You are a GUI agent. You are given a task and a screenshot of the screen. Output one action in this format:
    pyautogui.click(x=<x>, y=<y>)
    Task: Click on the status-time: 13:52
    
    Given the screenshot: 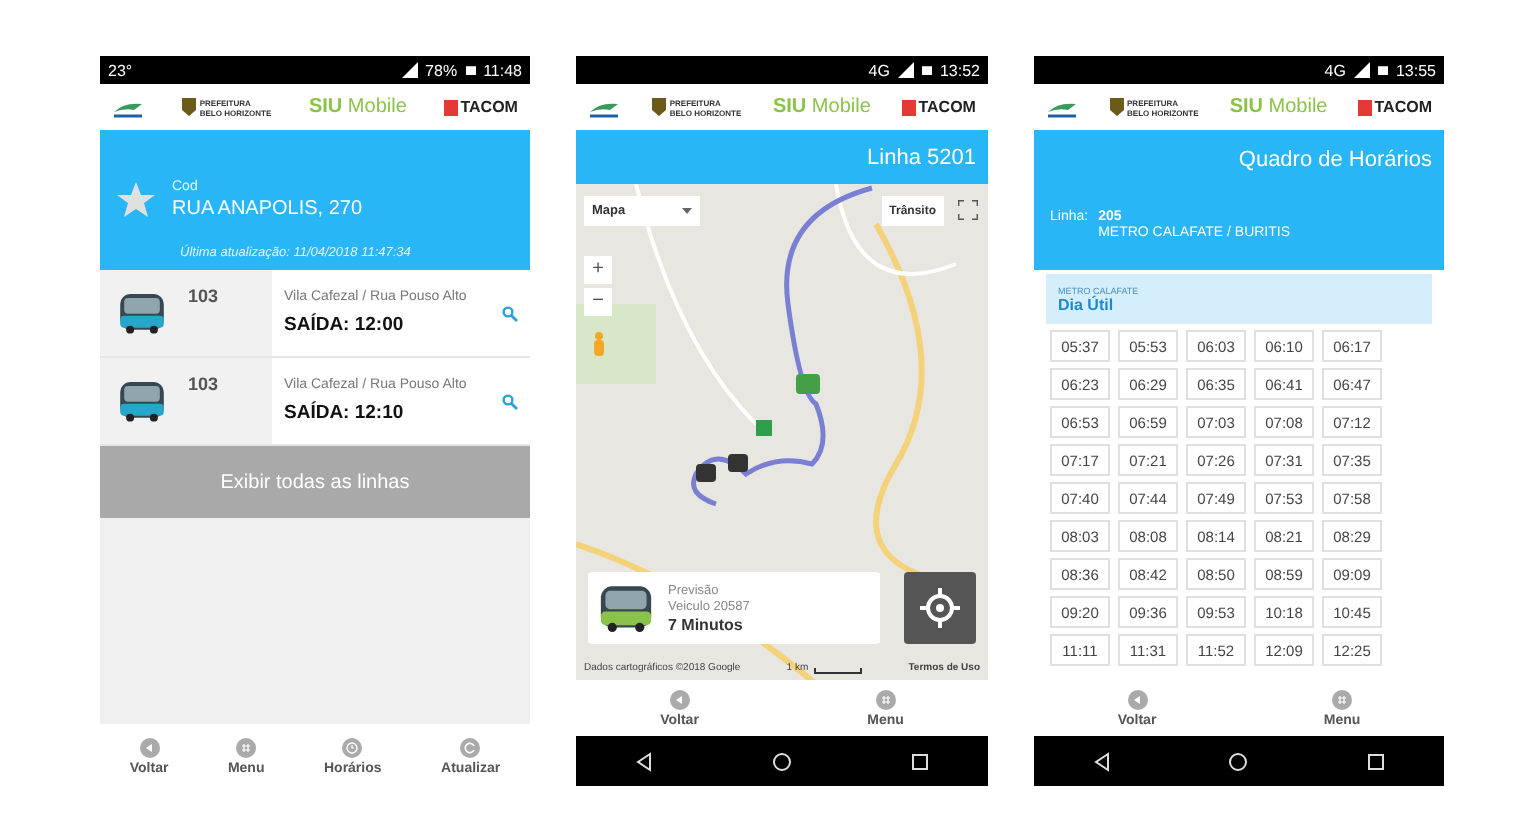 What is the action you would take?
    pyautogui.click(x=959, y=70)
    